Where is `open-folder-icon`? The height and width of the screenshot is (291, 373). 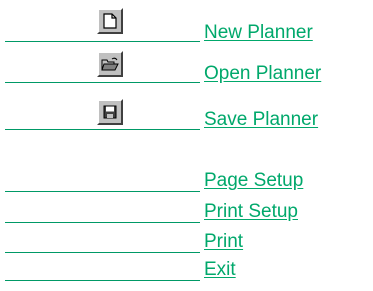 open-folder-icon is located at coordinates (110, 64).